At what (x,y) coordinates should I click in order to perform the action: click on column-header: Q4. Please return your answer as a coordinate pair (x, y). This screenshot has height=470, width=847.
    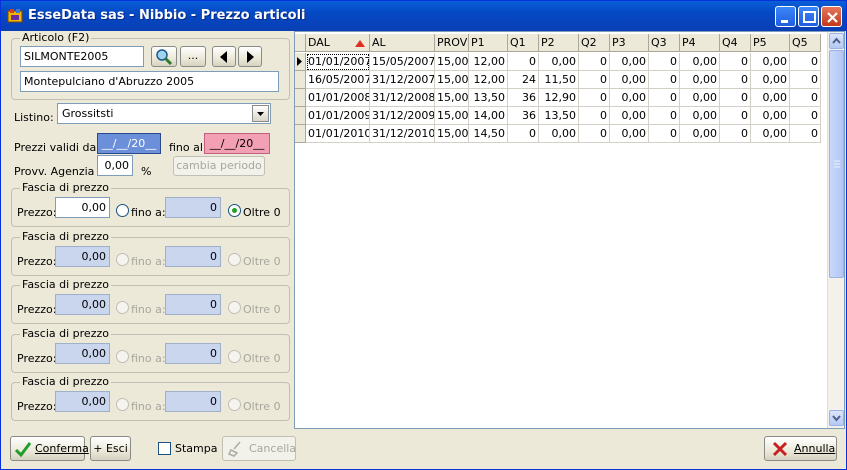
    Looking at the image, I should click on (735, 43).